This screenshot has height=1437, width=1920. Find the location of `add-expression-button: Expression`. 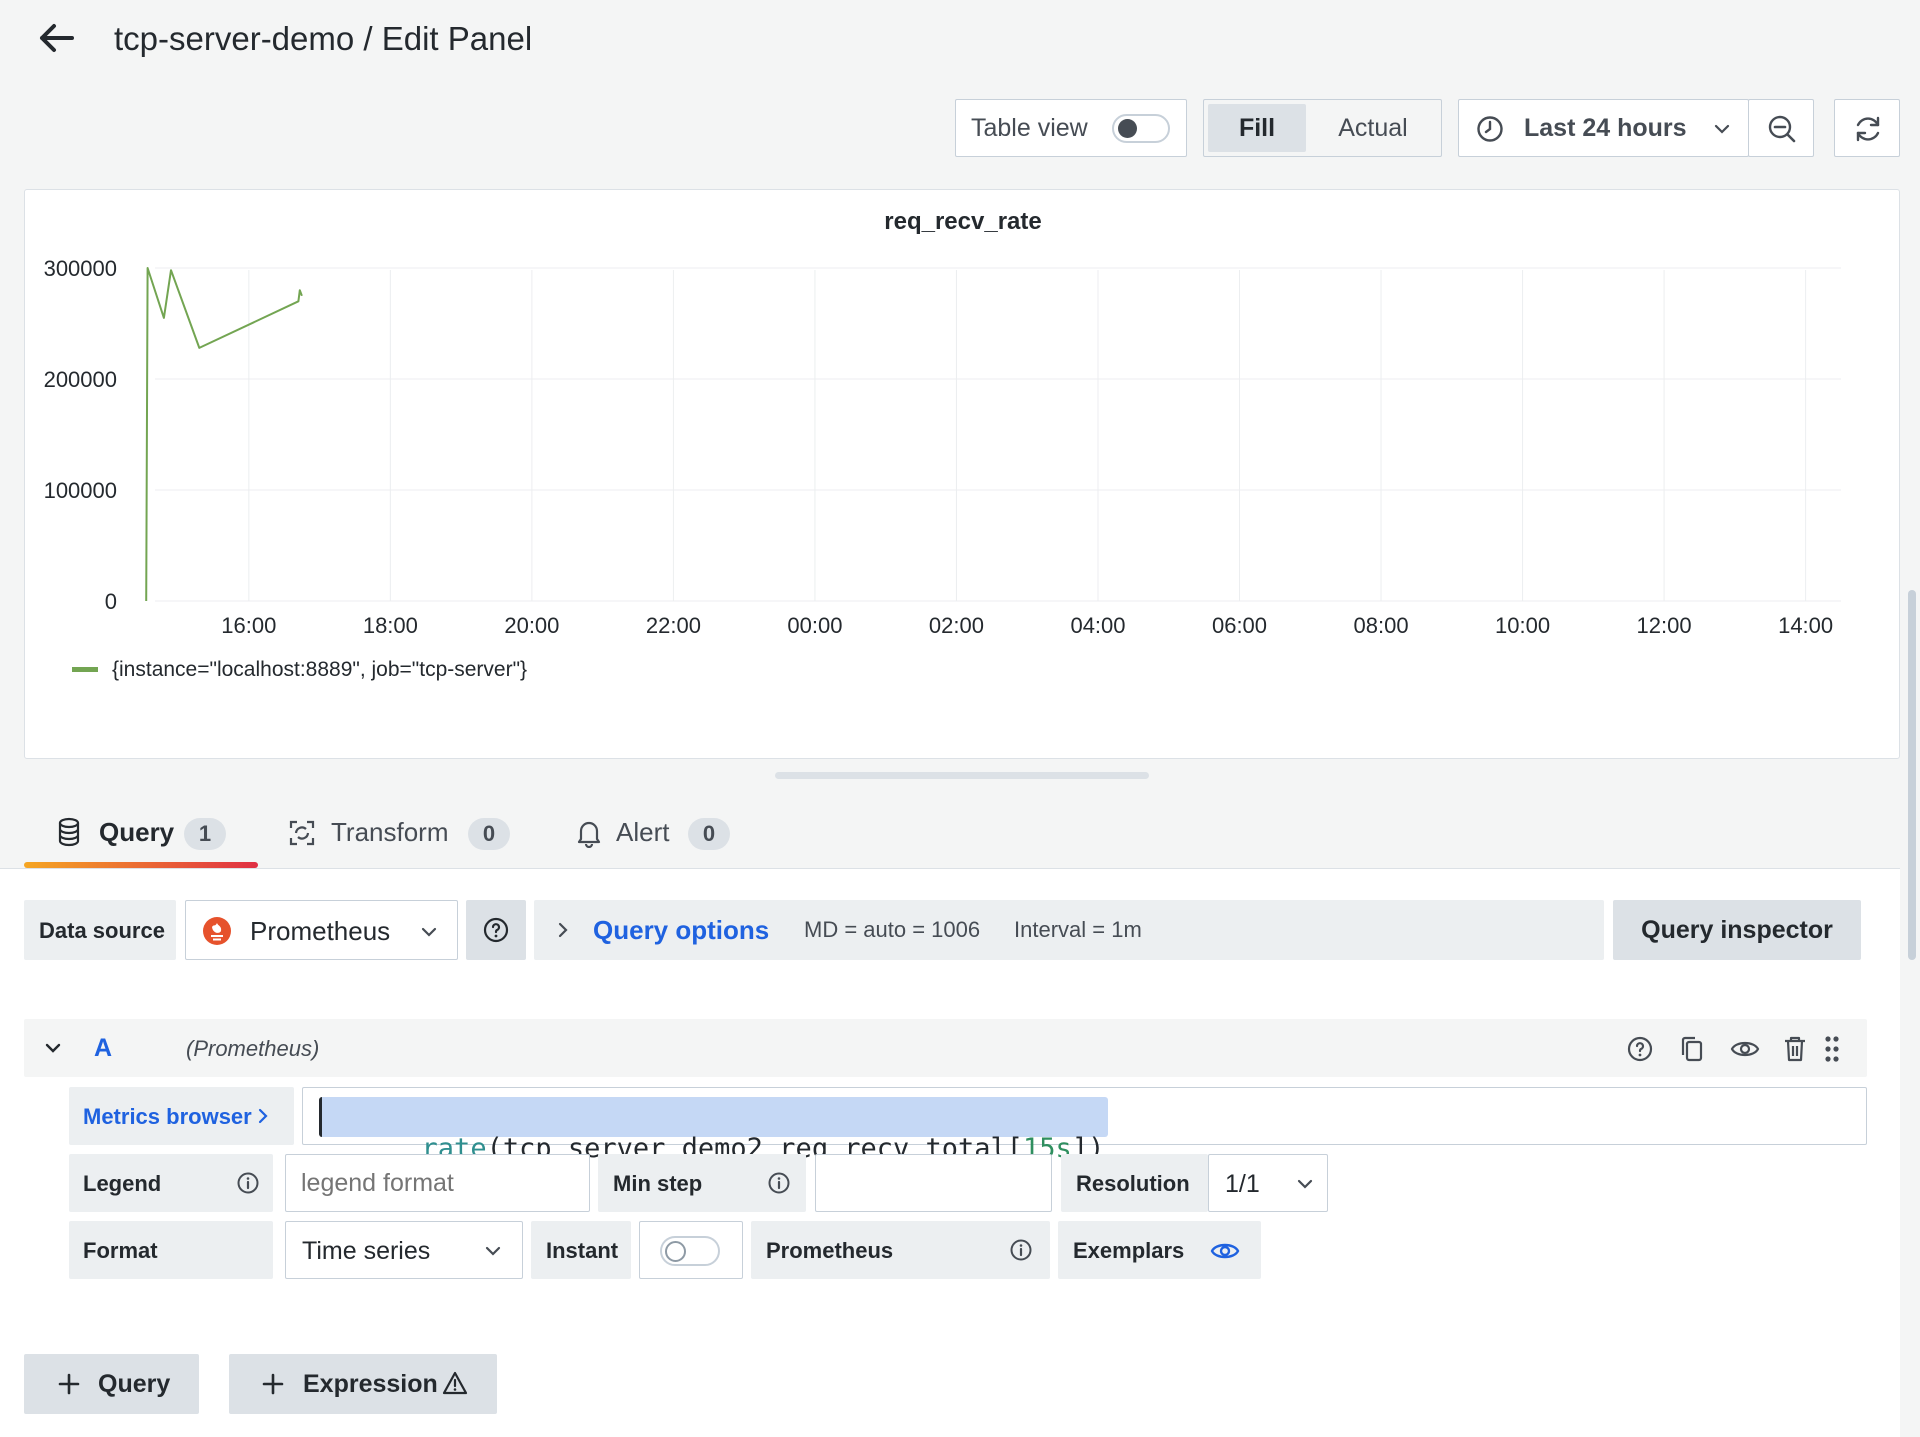

add-expression-button: Expression is located at coordinates (363, 1384).